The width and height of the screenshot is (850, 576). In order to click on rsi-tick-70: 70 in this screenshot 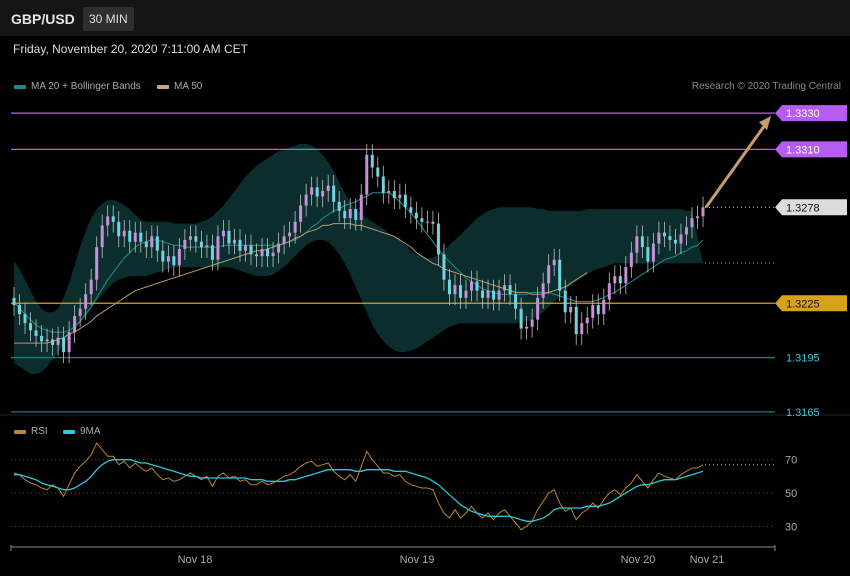, I will do `click(791, 461)`.